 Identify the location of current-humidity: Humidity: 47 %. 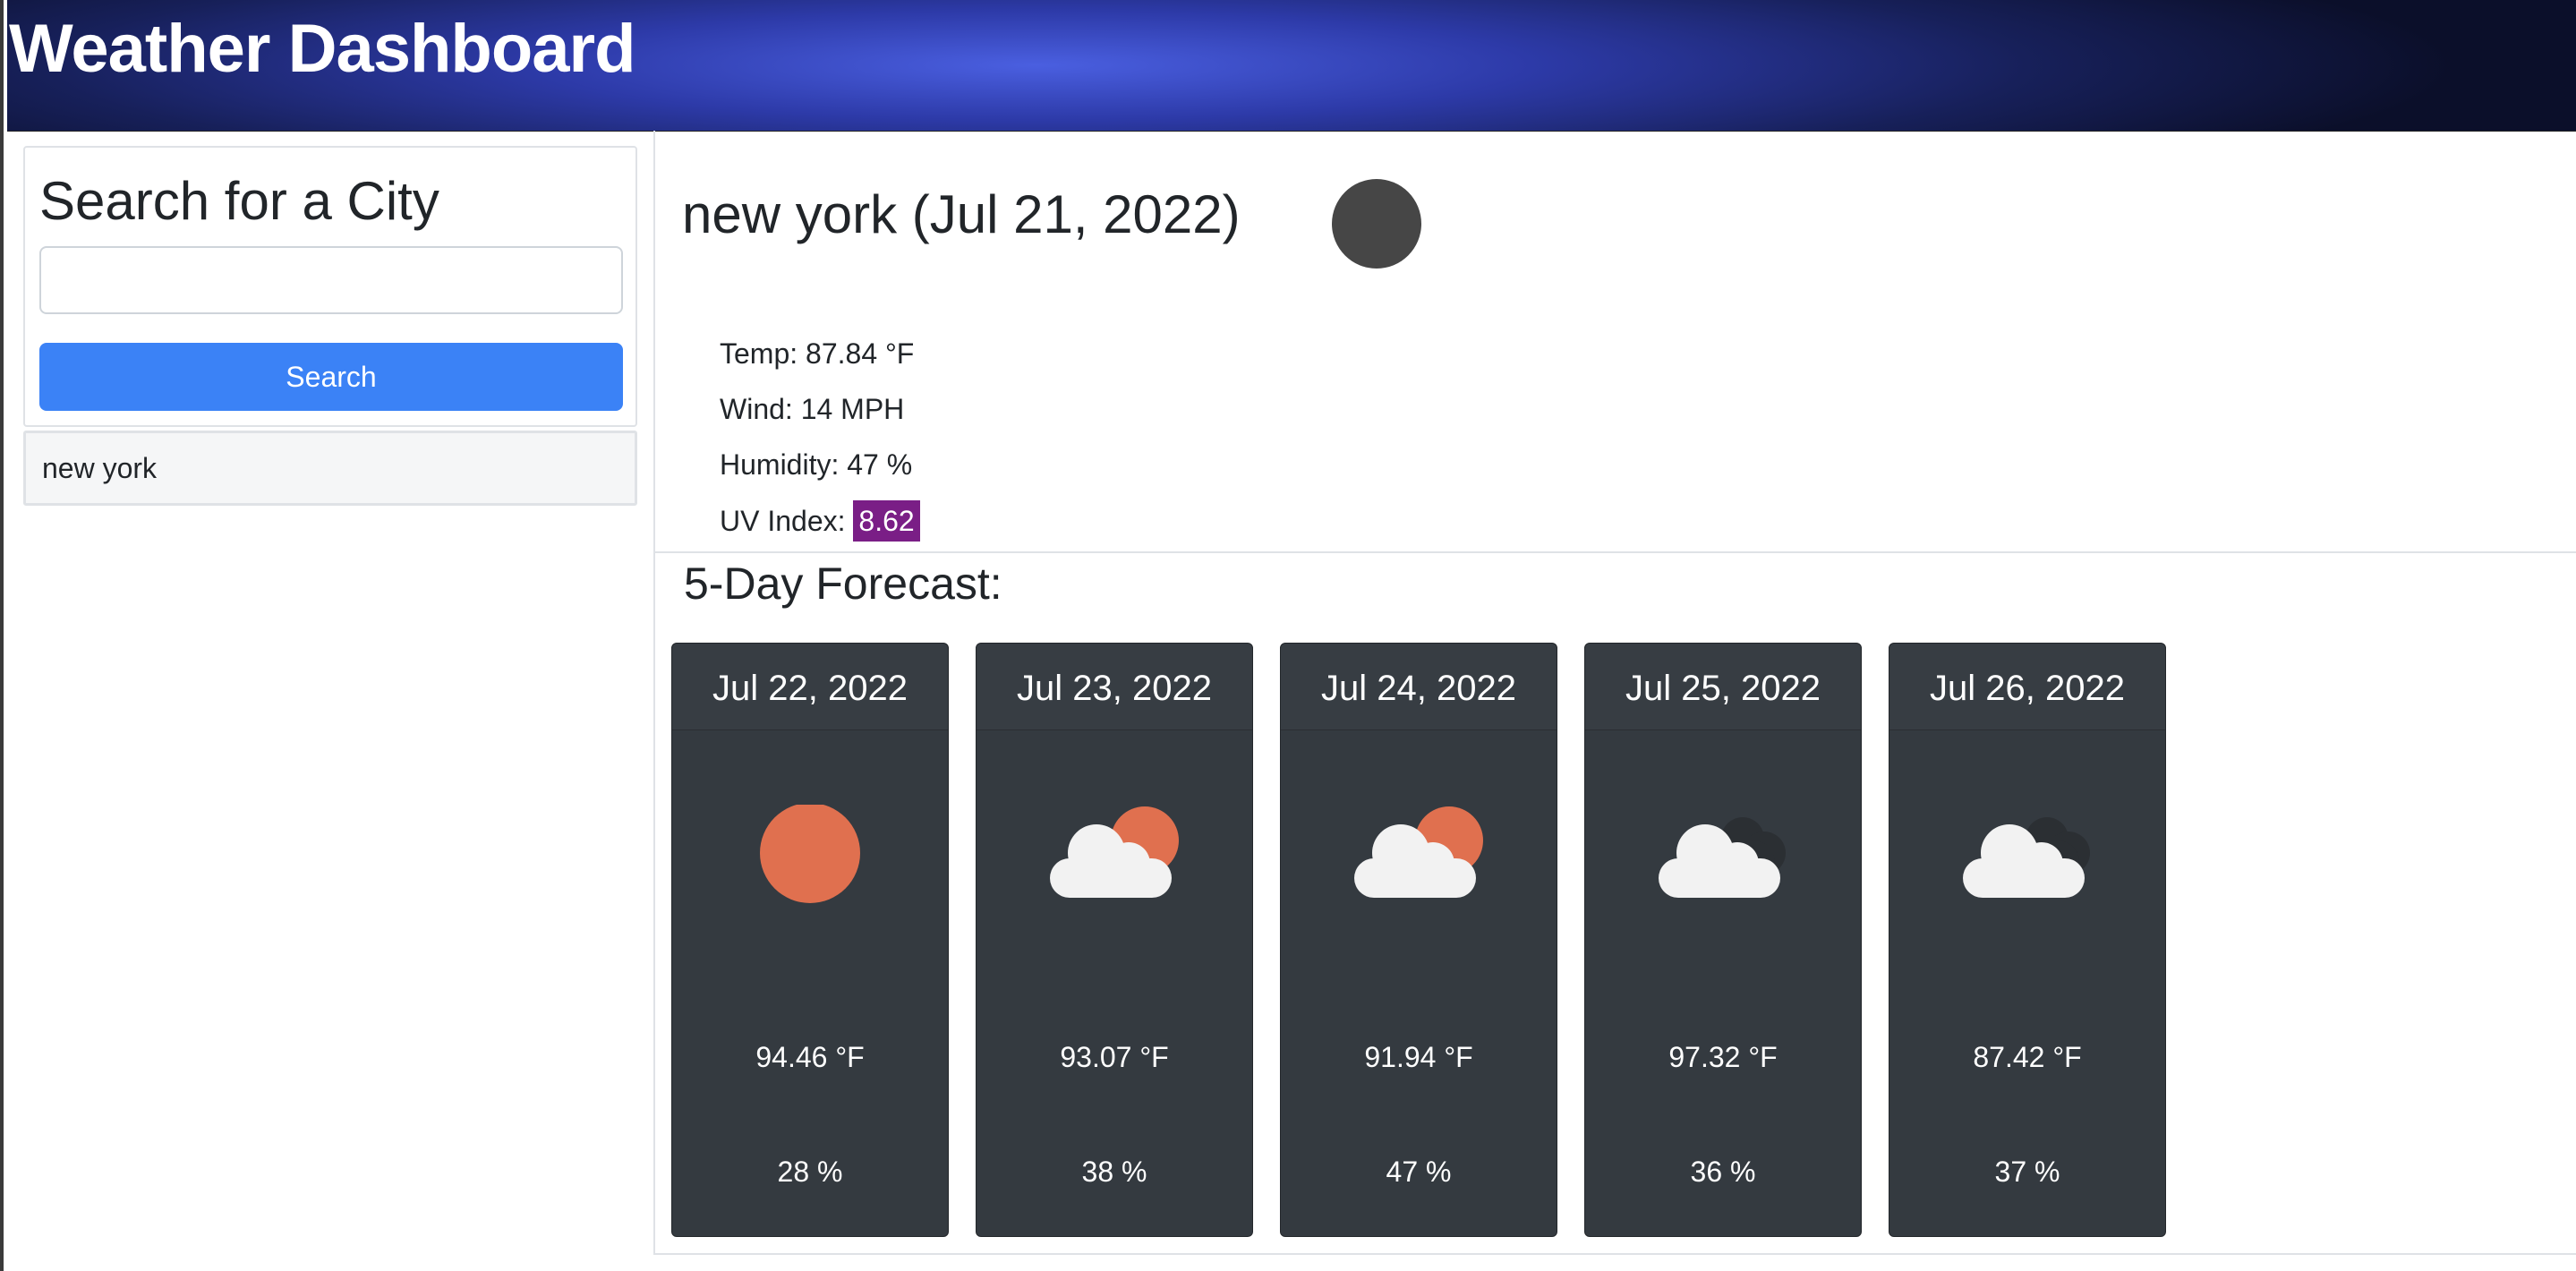
(816, 464).